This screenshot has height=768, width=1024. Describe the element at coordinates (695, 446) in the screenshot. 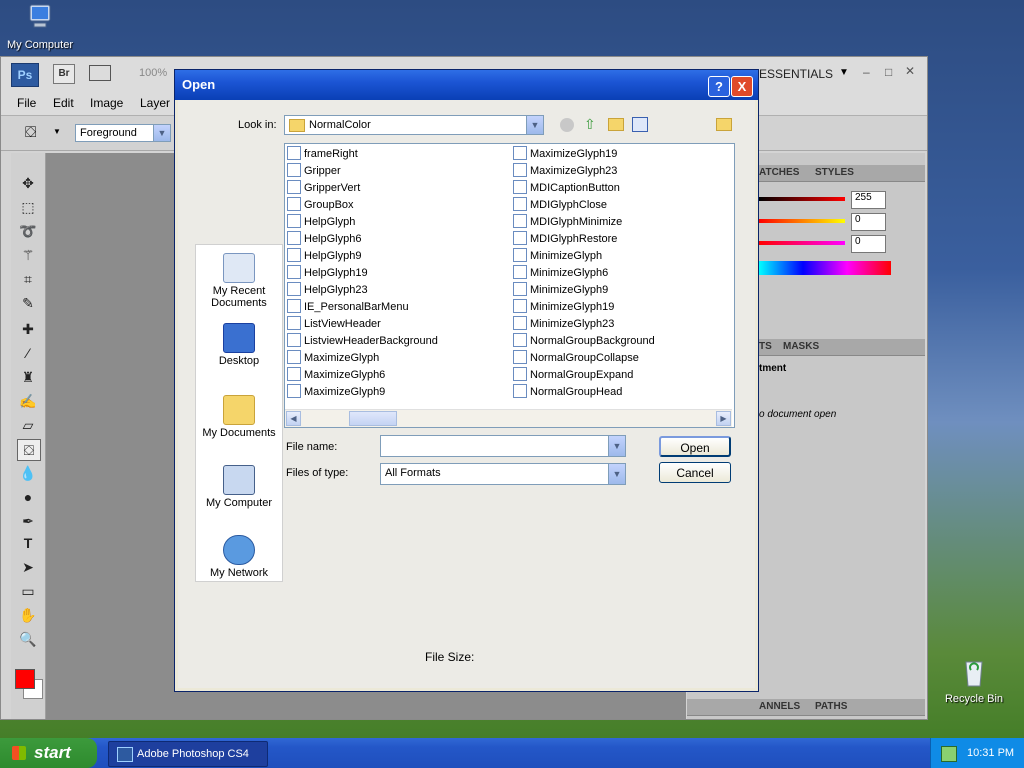

I see `open-button: Open` at that location.